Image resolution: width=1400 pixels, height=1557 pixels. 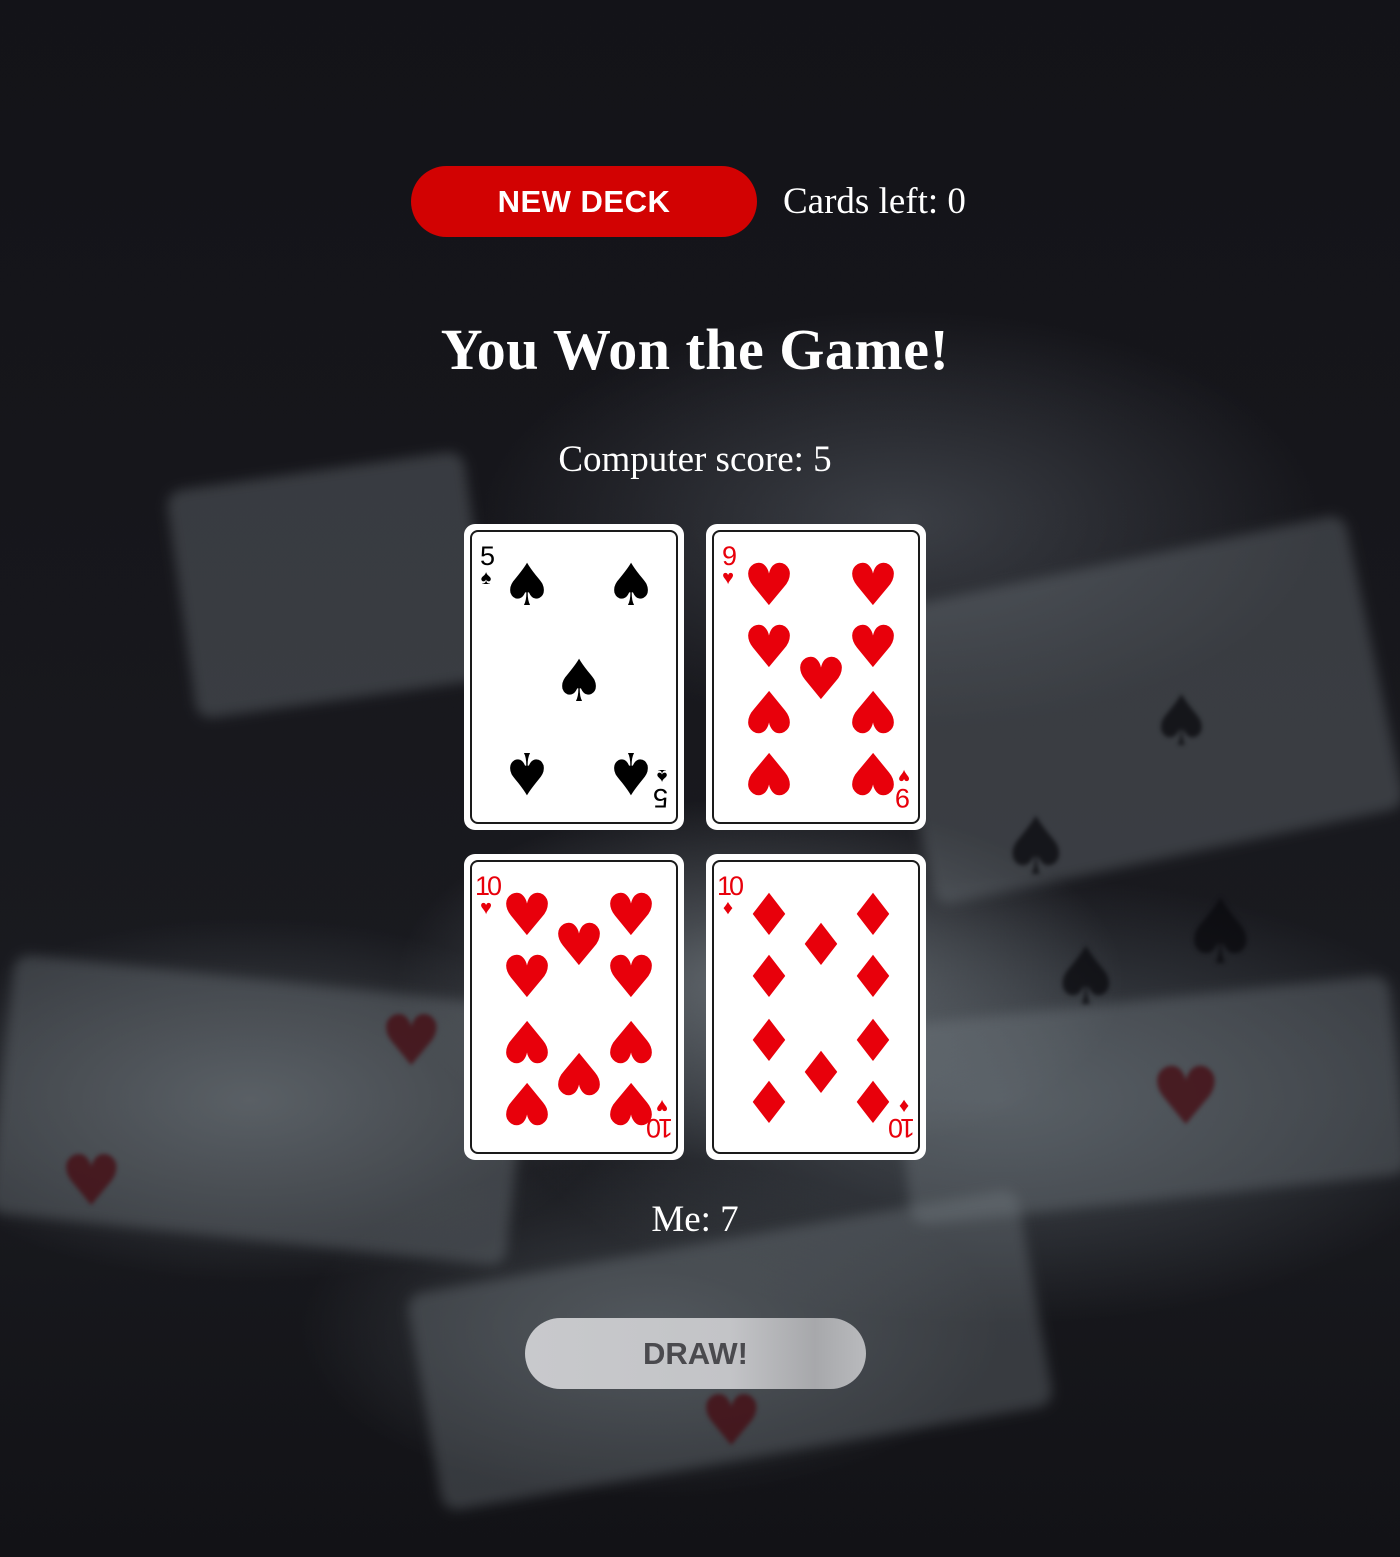 What do you see at coordinates (487, 556) in the screenshot?
I see `card-rank: 5` at bounding box center [487, 556].